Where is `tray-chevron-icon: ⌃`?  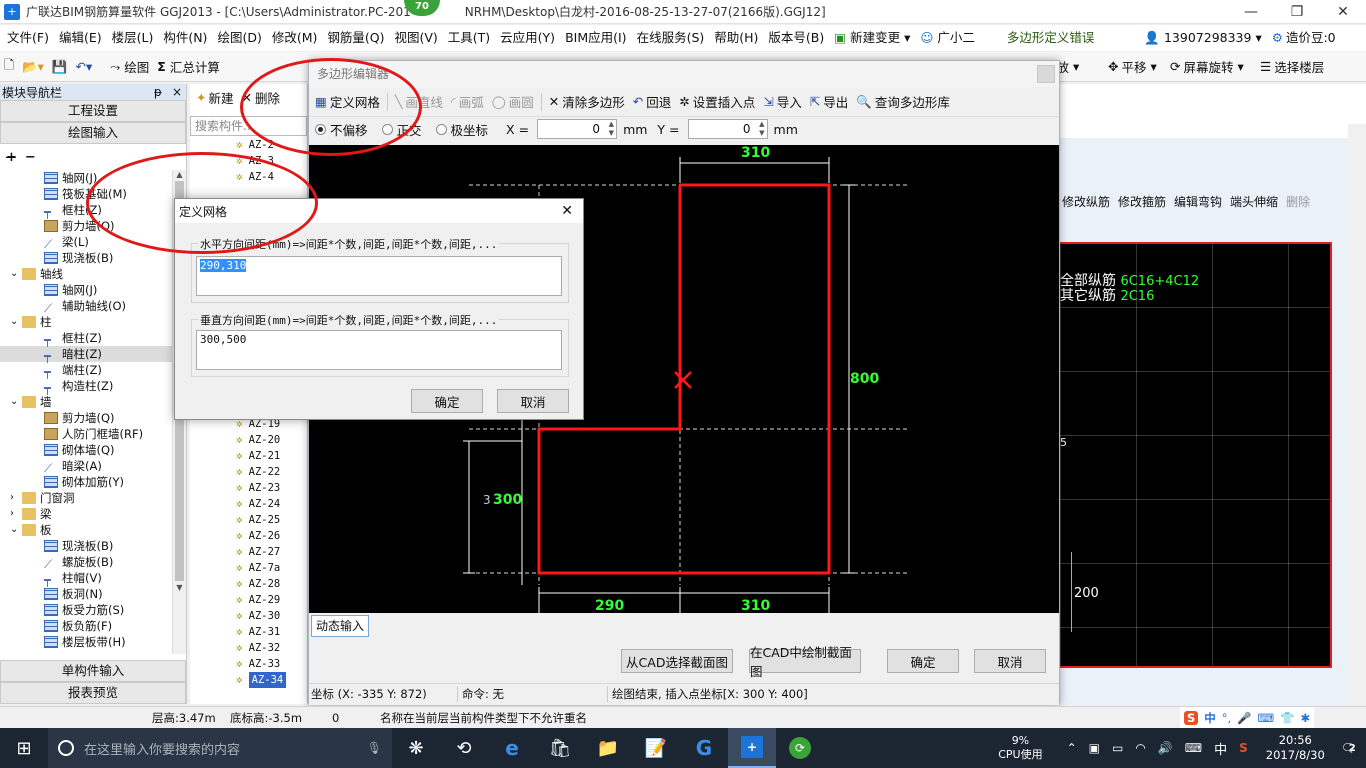
tray-chevron-icon: ⌃ is located at coordinates (1072, 748).